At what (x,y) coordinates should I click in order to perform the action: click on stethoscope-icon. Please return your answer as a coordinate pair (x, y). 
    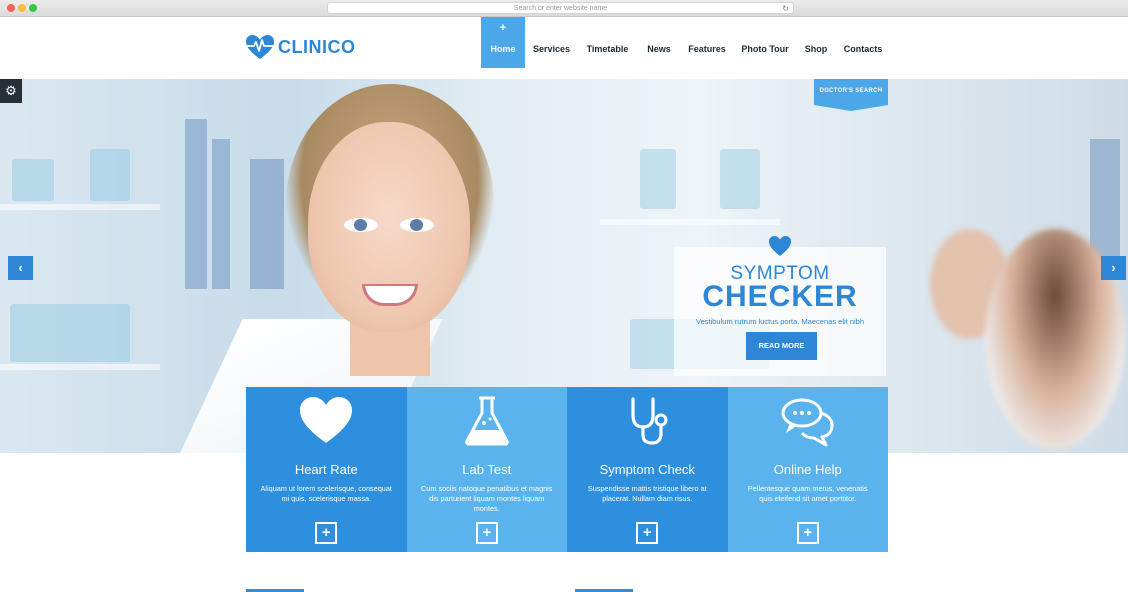
    Looking at the image, I should click on (649, 421).